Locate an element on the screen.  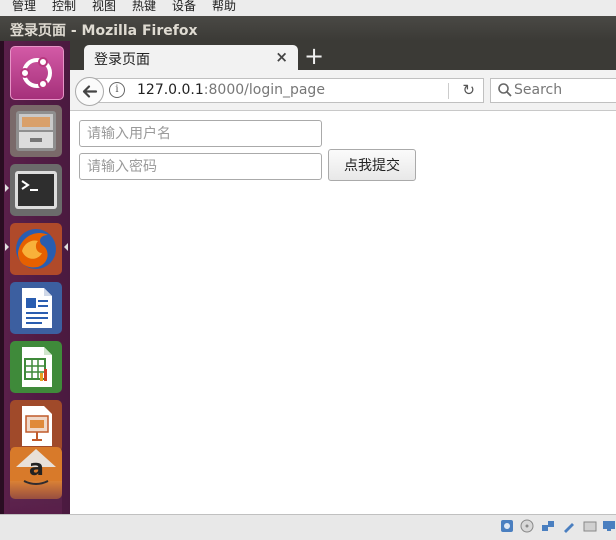
libreoffice-calc-icon is located at coordinates (36, 367).